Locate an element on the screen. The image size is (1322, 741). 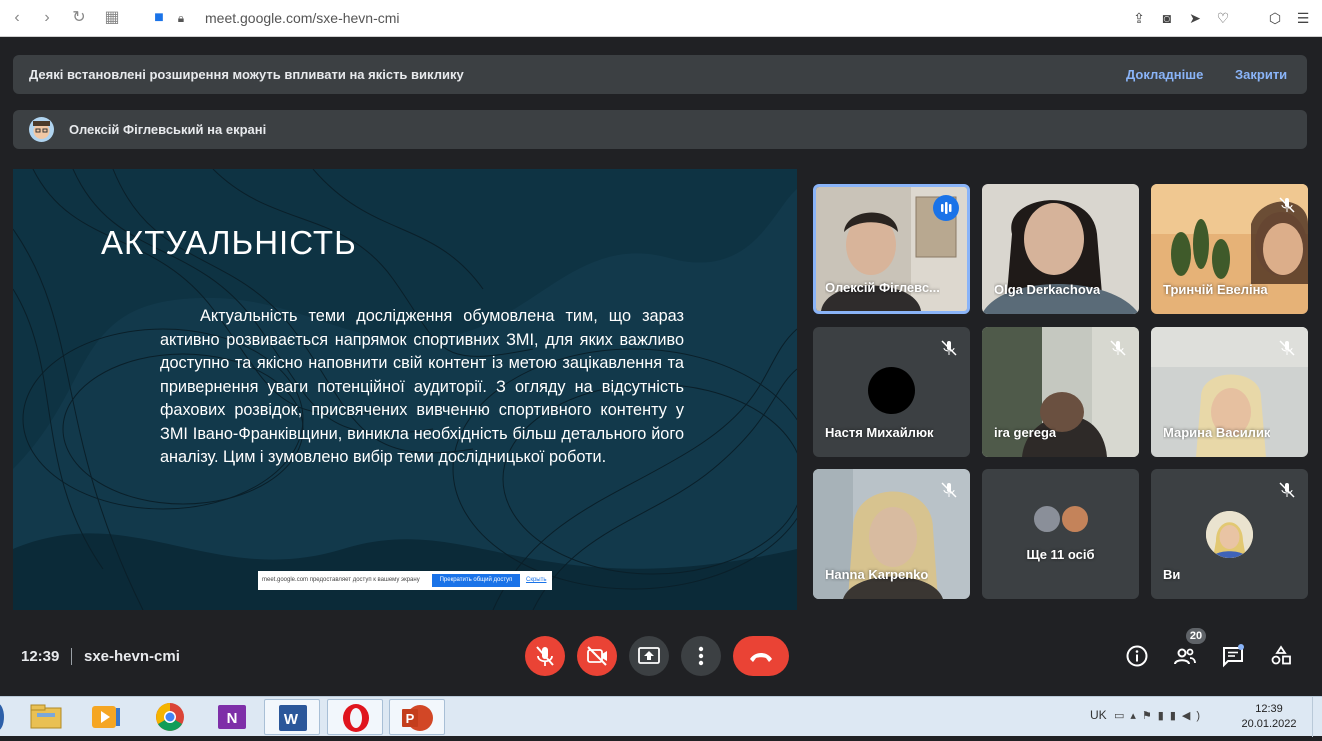
browser-actions: ⇪ ◙ ➤ ♡ ⬡ ☰ is located at coordinates (1221, 18).